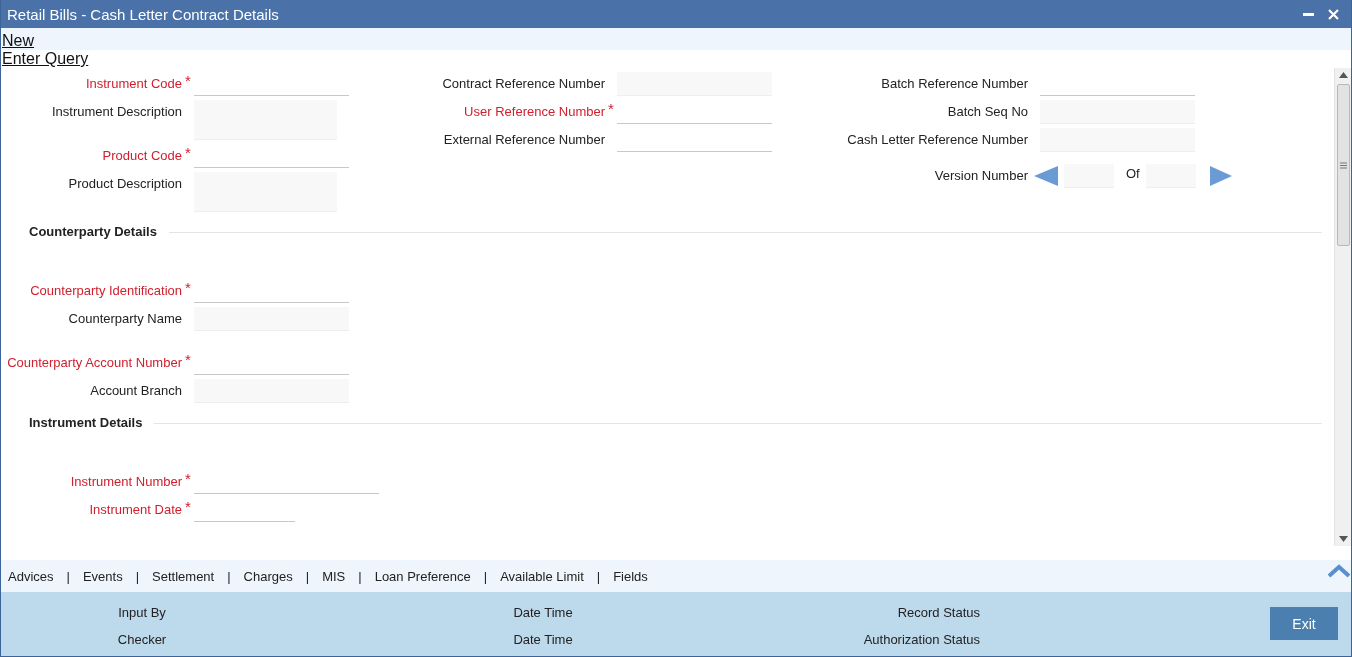  What do you see at coordinates (987, 112) in the screenshot?
I see `field-label: Batch Seq No` at bounding box center [987, 112].